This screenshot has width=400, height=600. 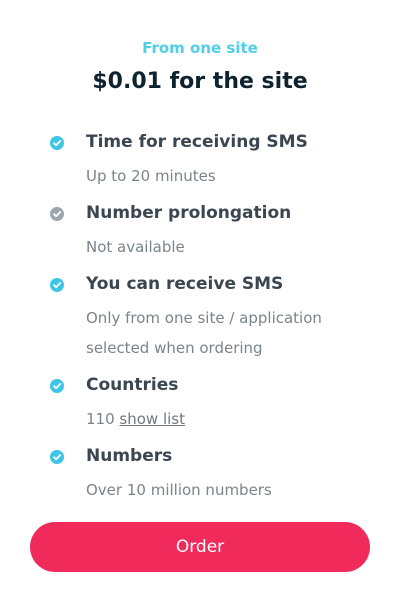 I want to click on feature-value: Up to 20 minutes, so click(x=151, y=176).